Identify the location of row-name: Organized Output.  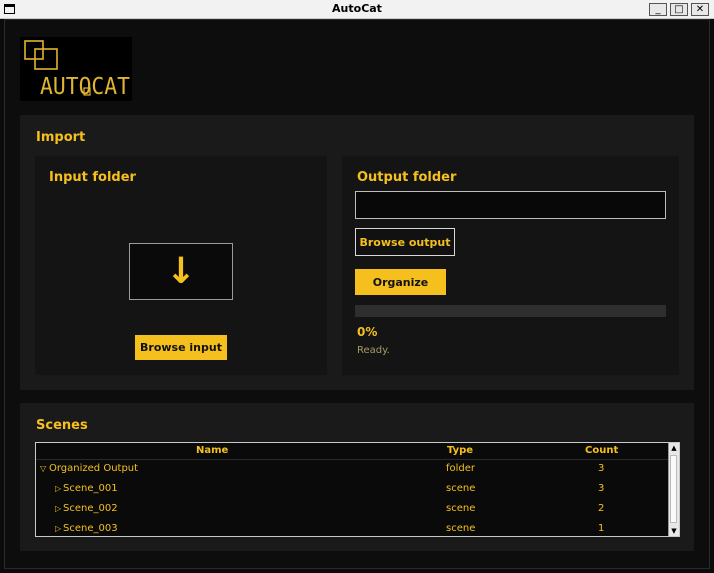
(94, 468).